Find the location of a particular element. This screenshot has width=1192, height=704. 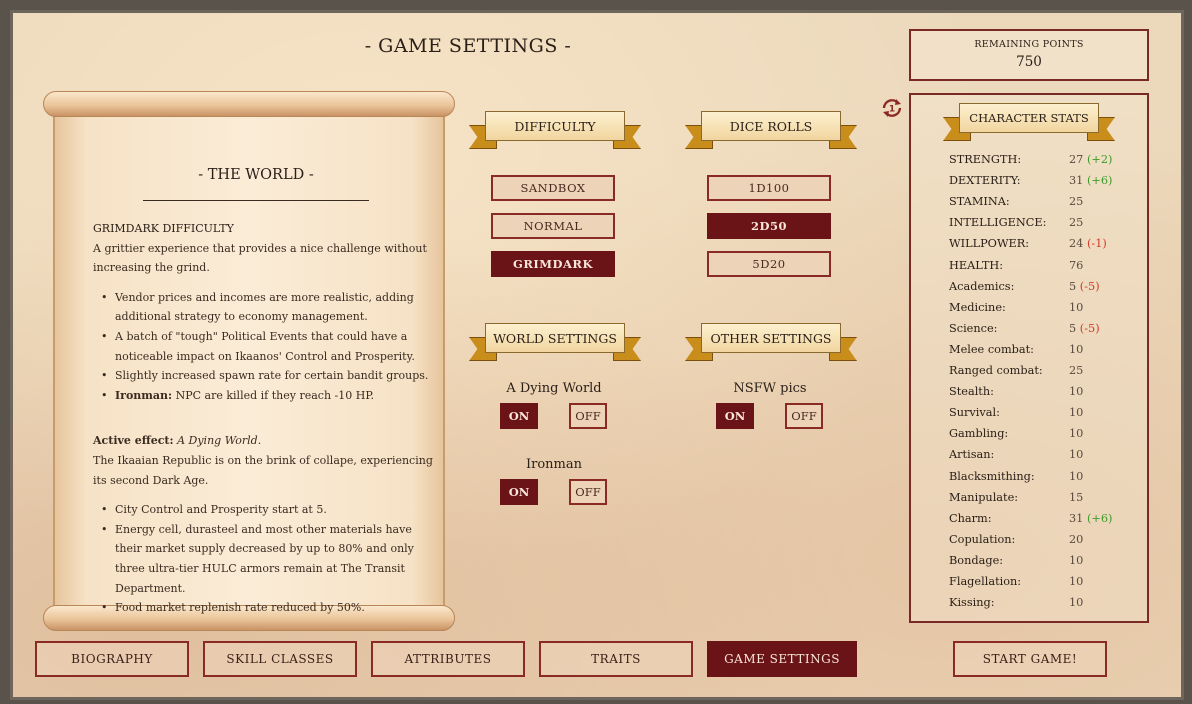

active-effect-value: A Dying World. is located at coordinates (219, 441).